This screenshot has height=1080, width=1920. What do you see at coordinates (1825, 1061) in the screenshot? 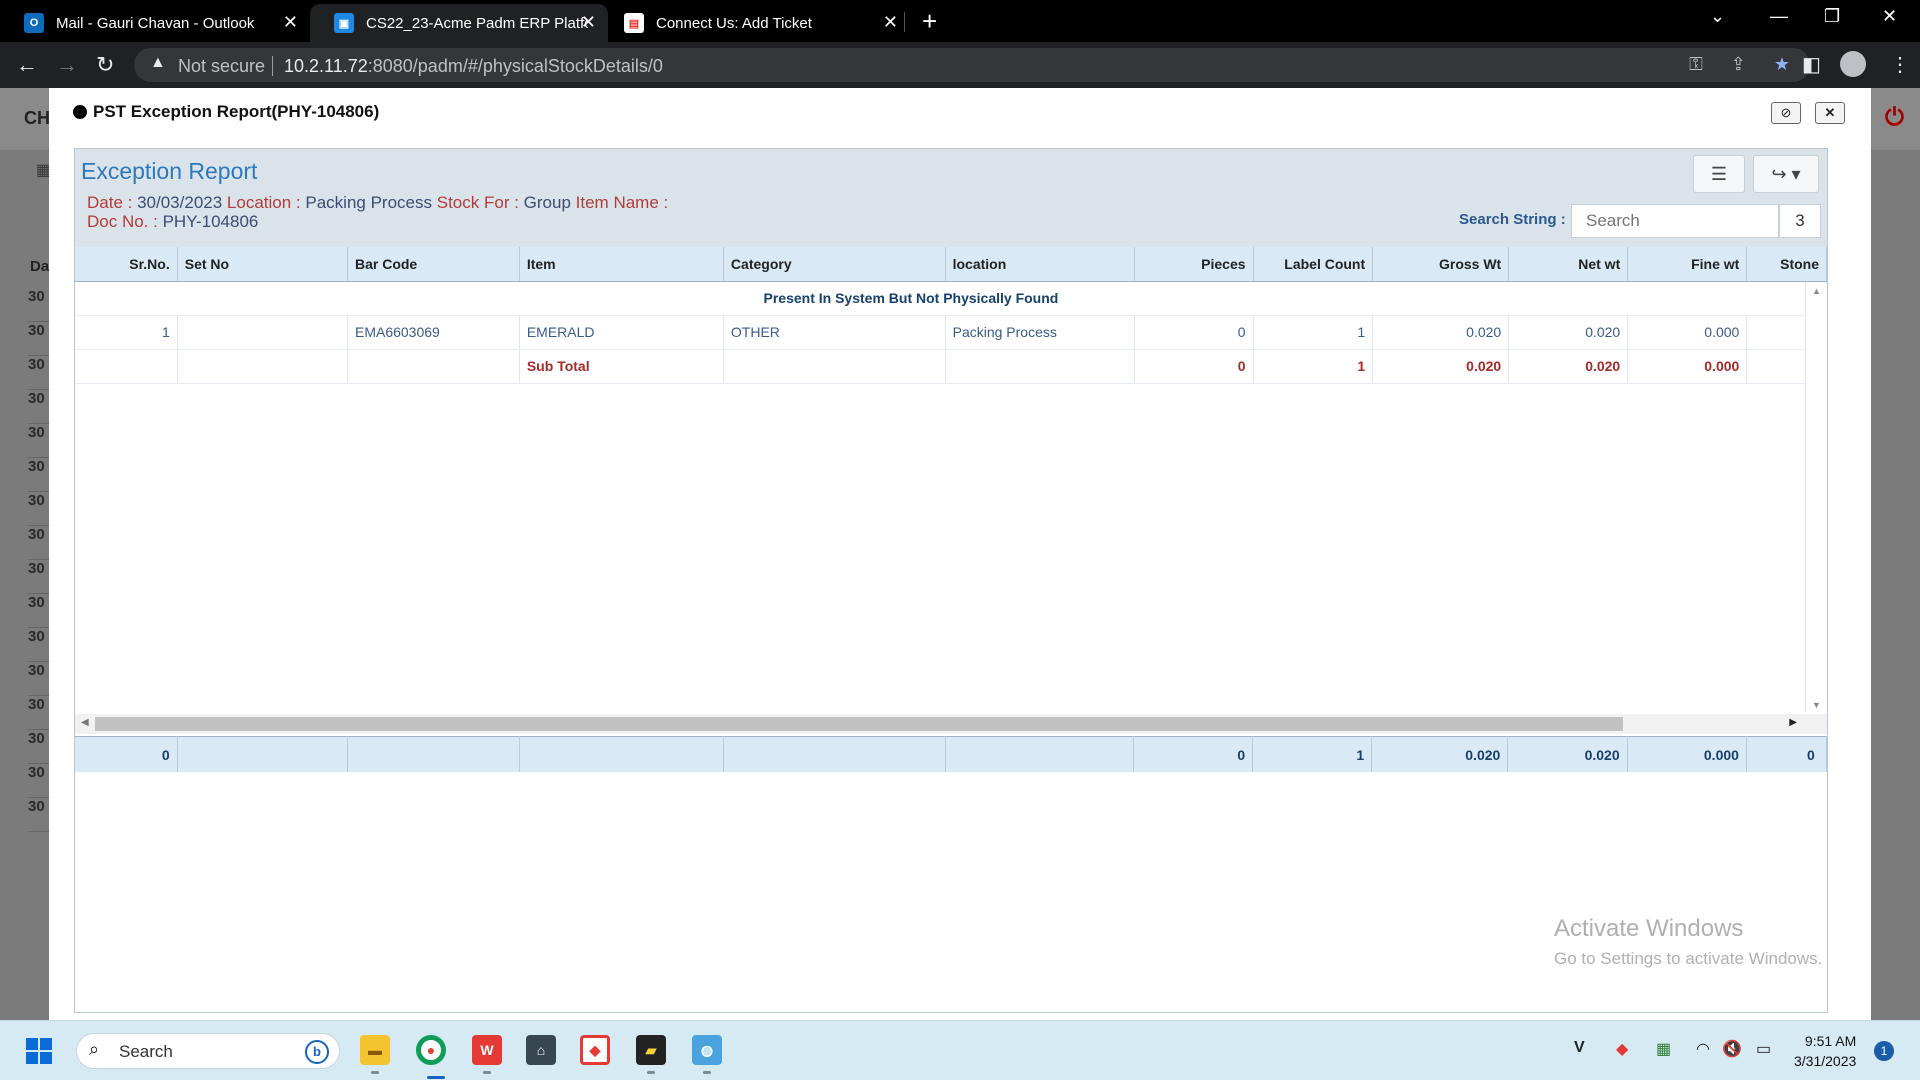
I see `clock-date: 3/31/2023` at bounding box center [1825, 1061].